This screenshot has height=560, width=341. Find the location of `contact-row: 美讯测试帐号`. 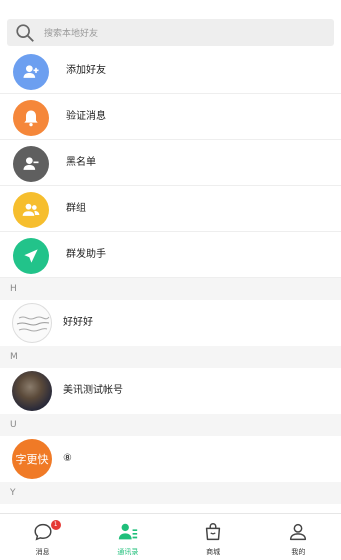

contact-row: 美讯测试帐号 is located at coordinates (170, 391).